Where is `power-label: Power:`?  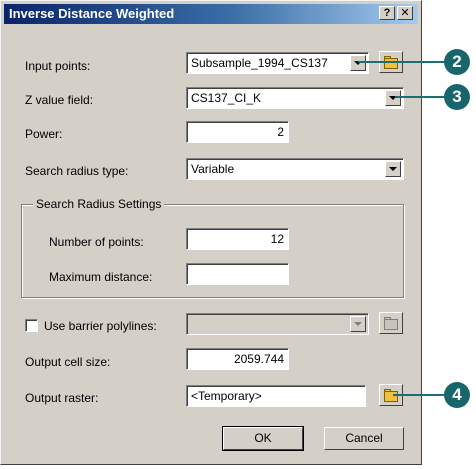 power-label: Power: is located at coordinates (44, 134).